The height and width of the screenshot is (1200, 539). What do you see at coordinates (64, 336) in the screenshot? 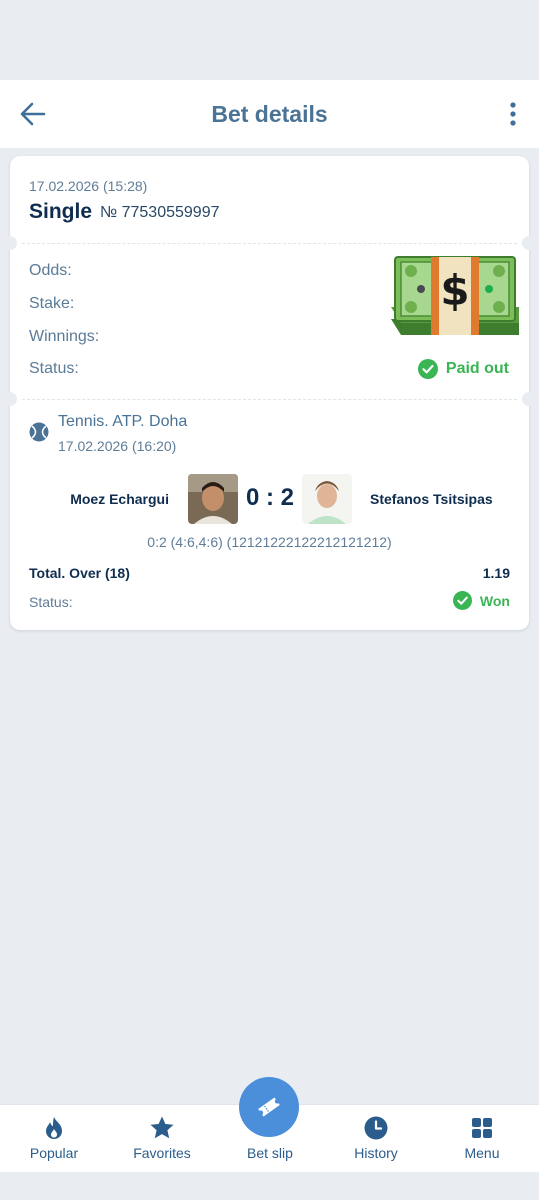
I see `winnings-label: Winnings:` at bounding box center [64, 336].